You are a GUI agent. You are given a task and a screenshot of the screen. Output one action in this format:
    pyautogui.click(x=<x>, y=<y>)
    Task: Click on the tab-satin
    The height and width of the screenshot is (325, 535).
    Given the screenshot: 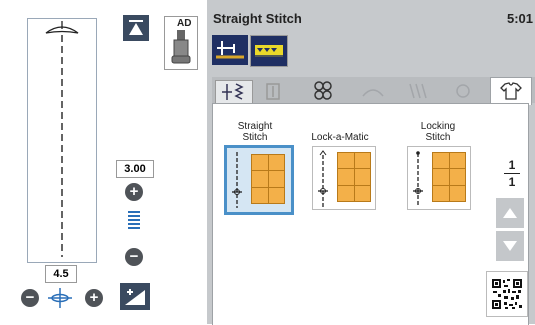 What is the action you would take?
    pyautogui.click(x=418, y=91)
    